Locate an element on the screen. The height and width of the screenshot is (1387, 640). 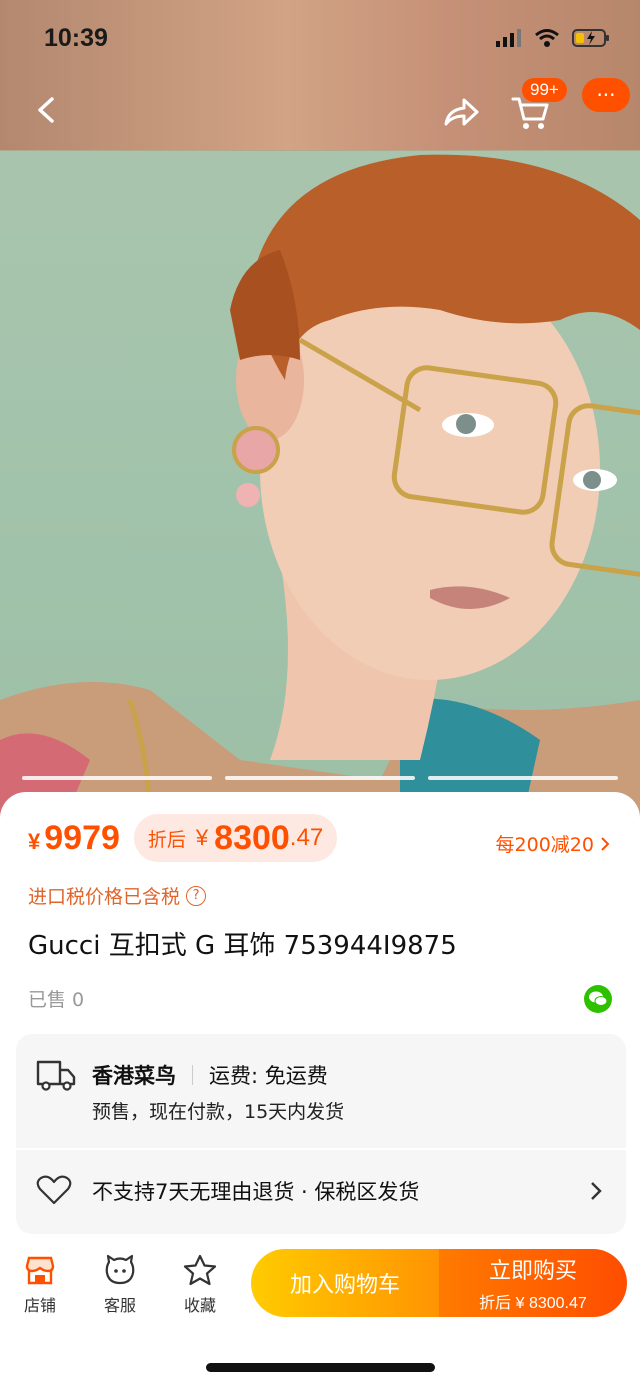
original-price: ¥9979 is located at coordinates (74, 837).